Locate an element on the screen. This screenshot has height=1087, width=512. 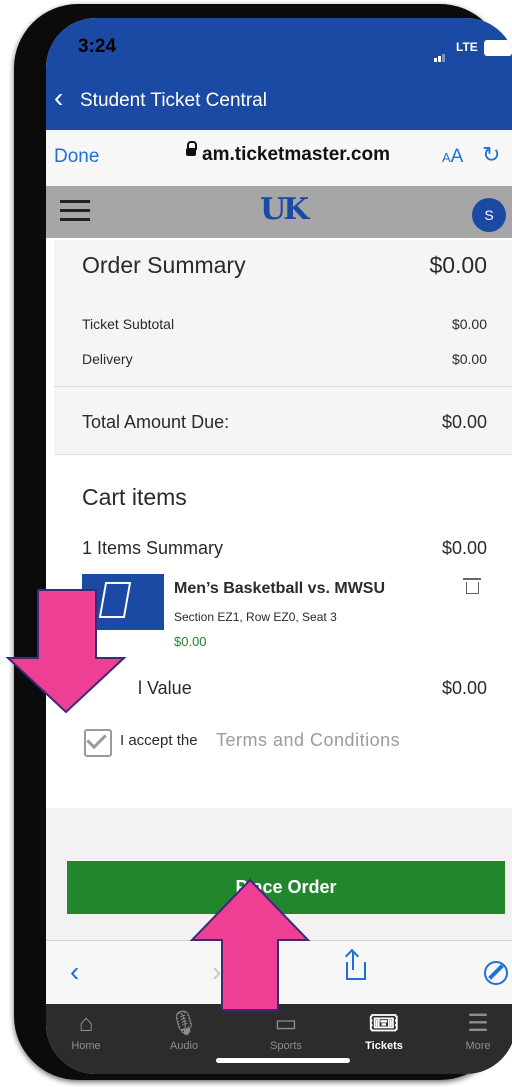
tab-home: ⌂ Home is located at coordinates (86, 1034).